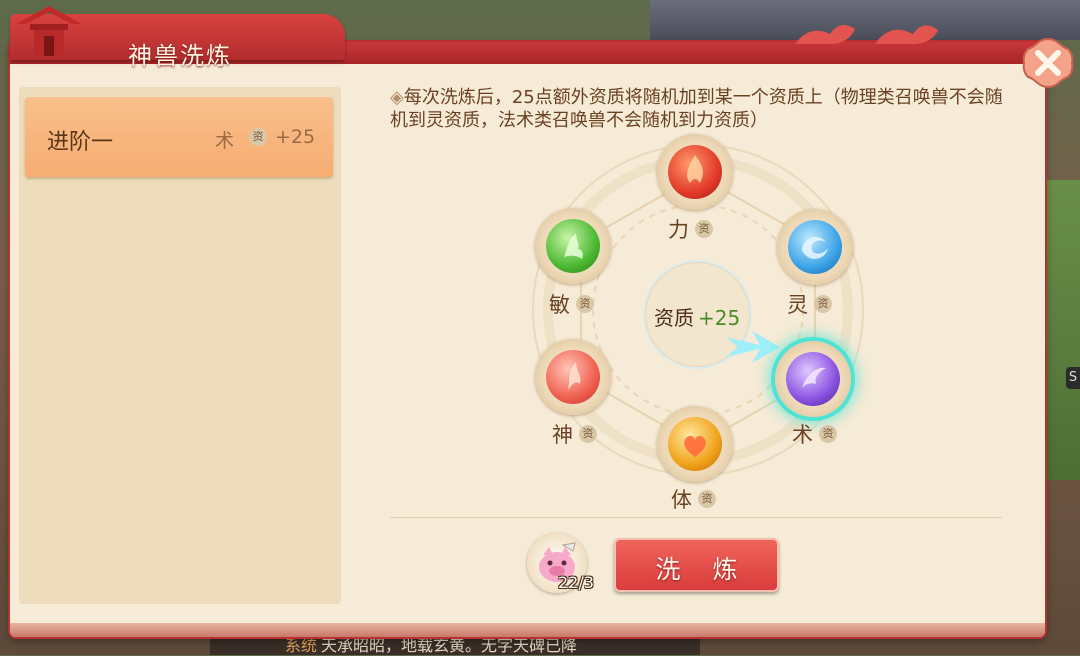 The height and width of the screenshot is (656, 1080). I want to click on node-shu-selected, so click(813, 379).